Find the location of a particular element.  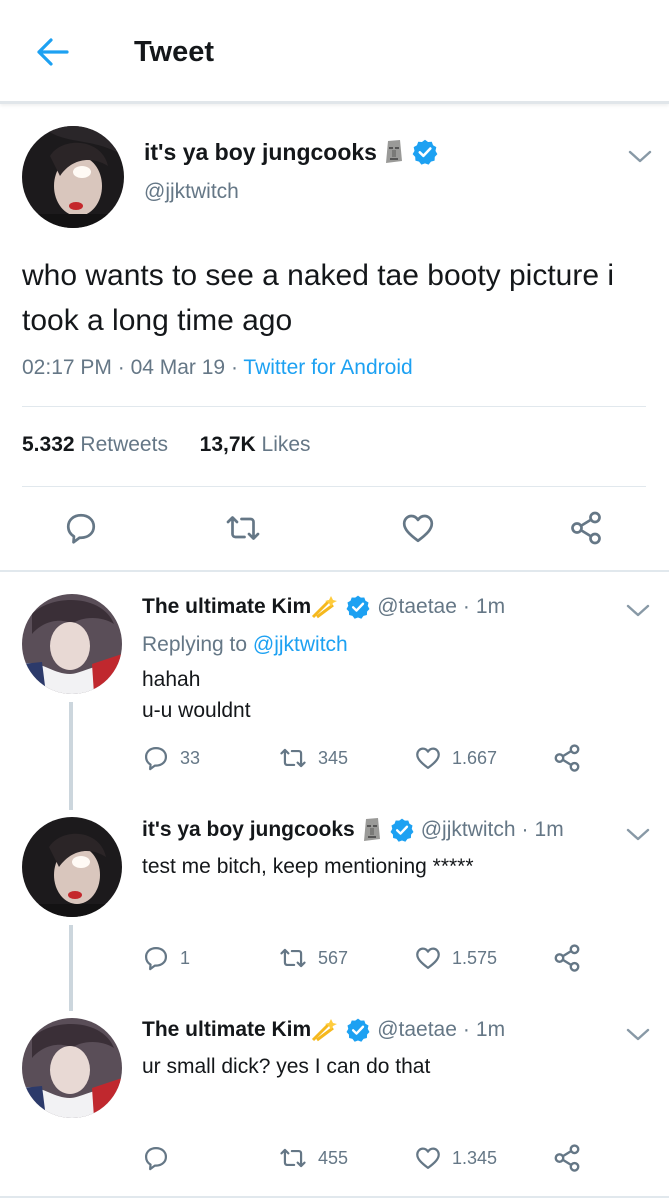

tweet-date: 04 Mar 19 is located at coordinates (178, 367).